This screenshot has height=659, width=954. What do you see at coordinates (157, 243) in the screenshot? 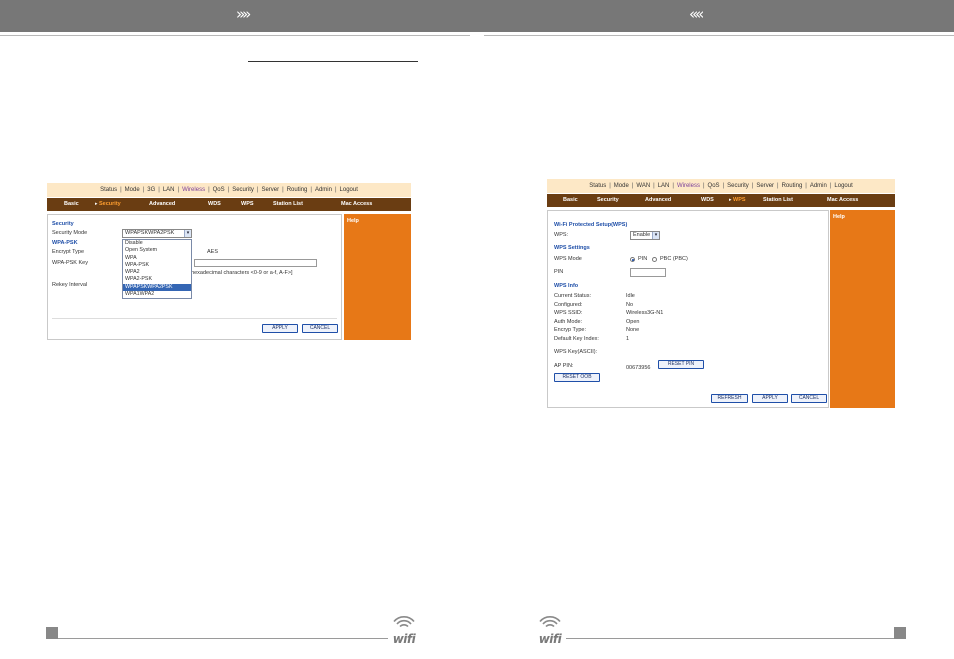
I see `dropdown-option: Disable` at bounding box center [157, 243].